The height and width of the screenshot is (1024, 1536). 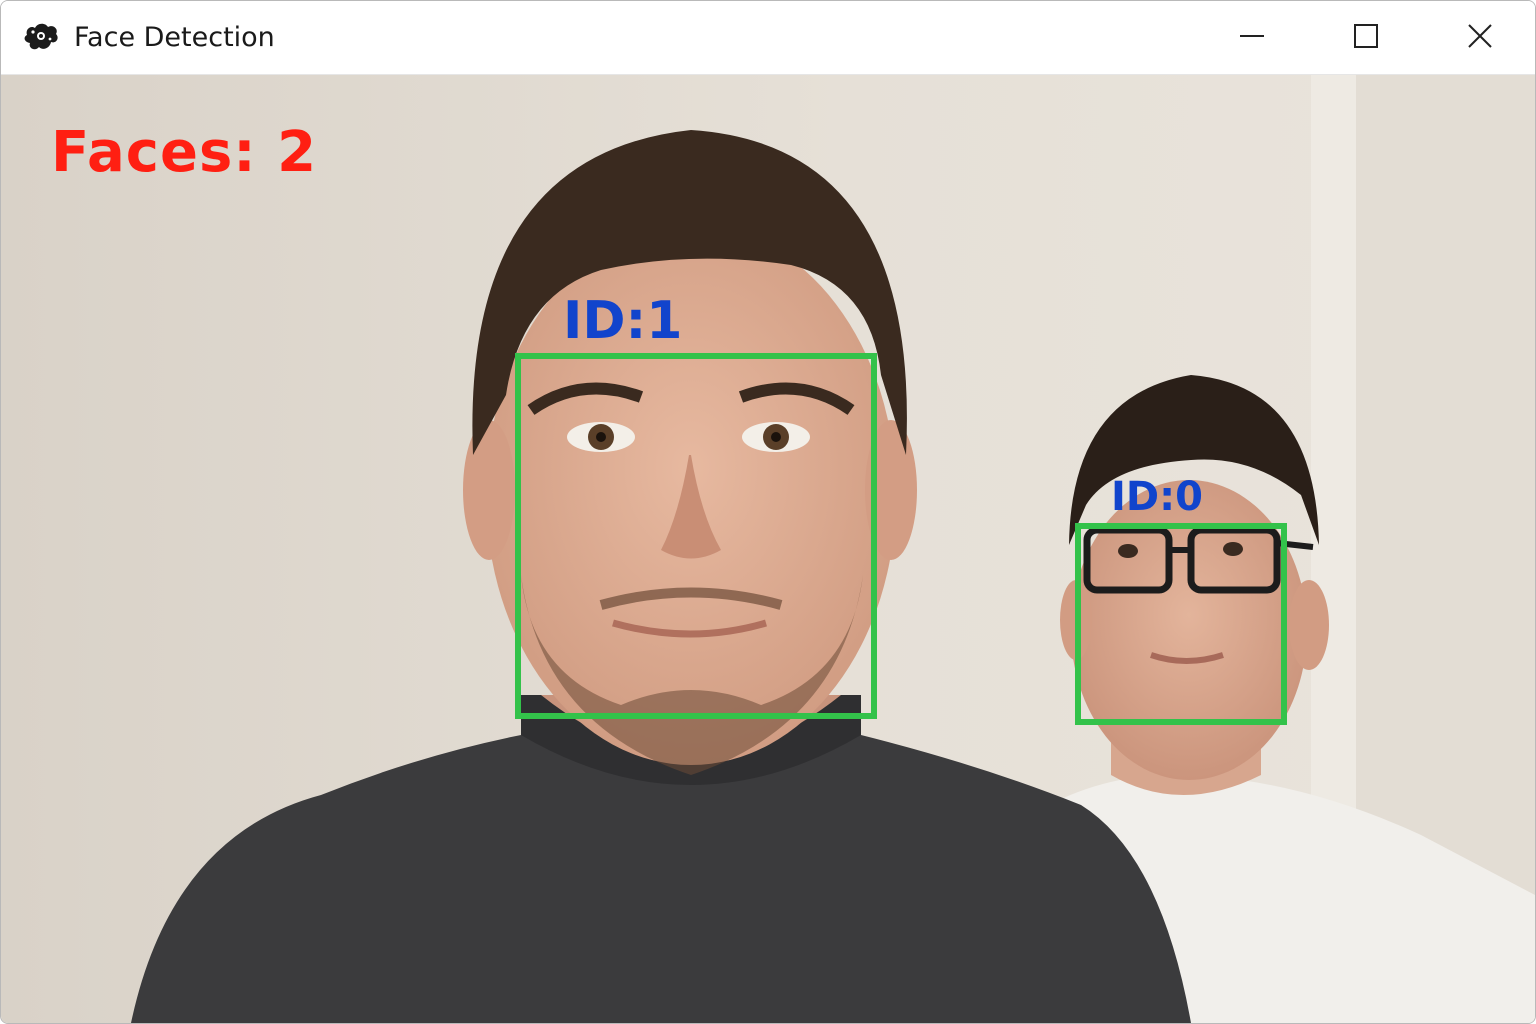 What do you see at coordinates (1157, 497) in the screenshot?
I see `face-id-label: ID:0` at bounding box center [1157, 497].